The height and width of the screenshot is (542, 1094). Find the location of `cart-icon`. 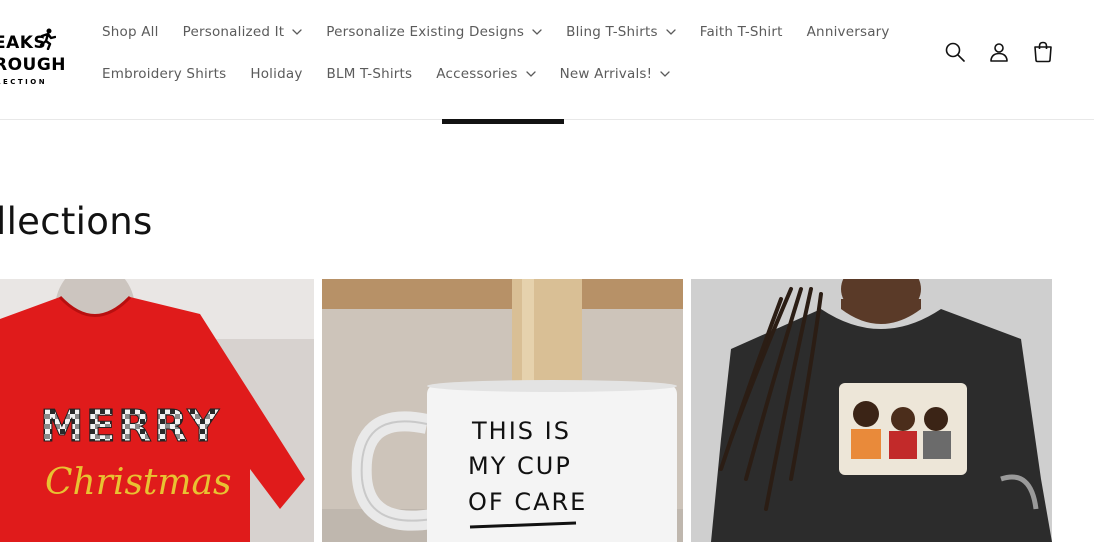

cart-icon is located at coordinates (1043, 52).